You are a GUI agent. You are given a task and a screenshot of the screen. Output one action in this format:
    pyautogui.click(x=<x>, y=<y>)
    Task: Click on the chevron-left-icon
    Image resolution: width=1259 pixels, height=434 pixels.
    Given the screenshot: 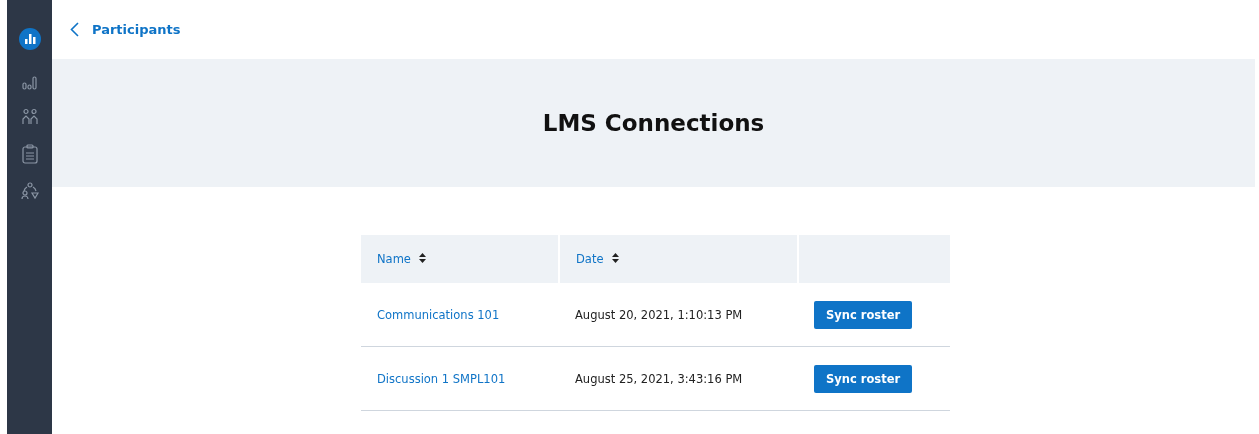 What is the action you would take?
    pyautogui.click(x=74, y=29)
    